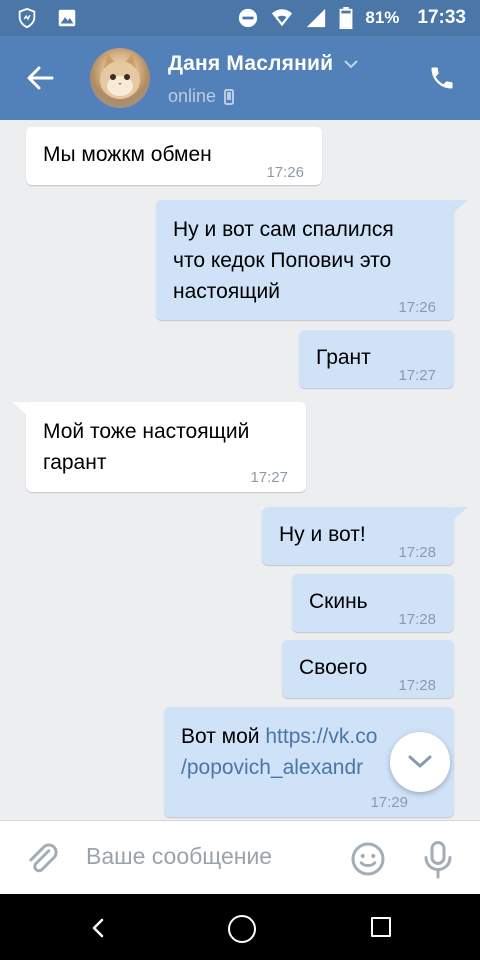 The image size is (480, 960). I want to click on message-text: Вот мой, so click(223, 736).